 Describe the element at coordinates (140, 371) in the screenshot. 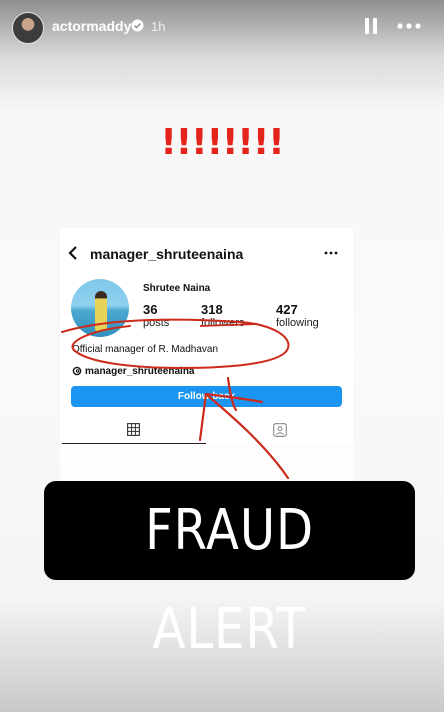

I see `threads-handle: manager_shruteenaina` at that location.